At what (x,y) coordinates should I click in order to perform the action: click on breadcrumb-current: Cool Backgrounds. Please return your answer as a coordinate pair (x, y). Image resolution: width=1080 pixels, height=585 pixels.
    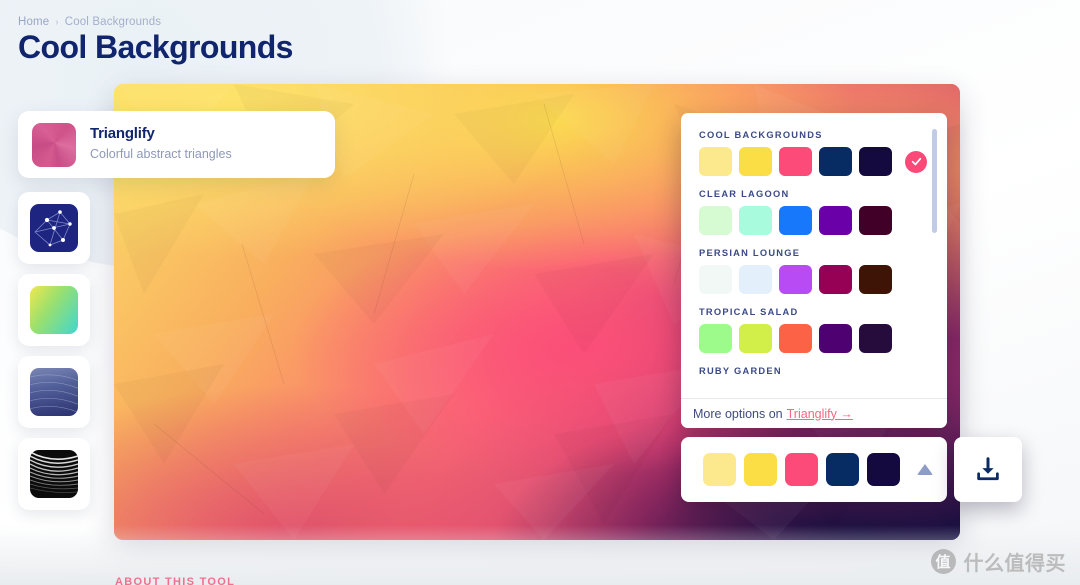
    Looking at the image, I should click on (113, 22).